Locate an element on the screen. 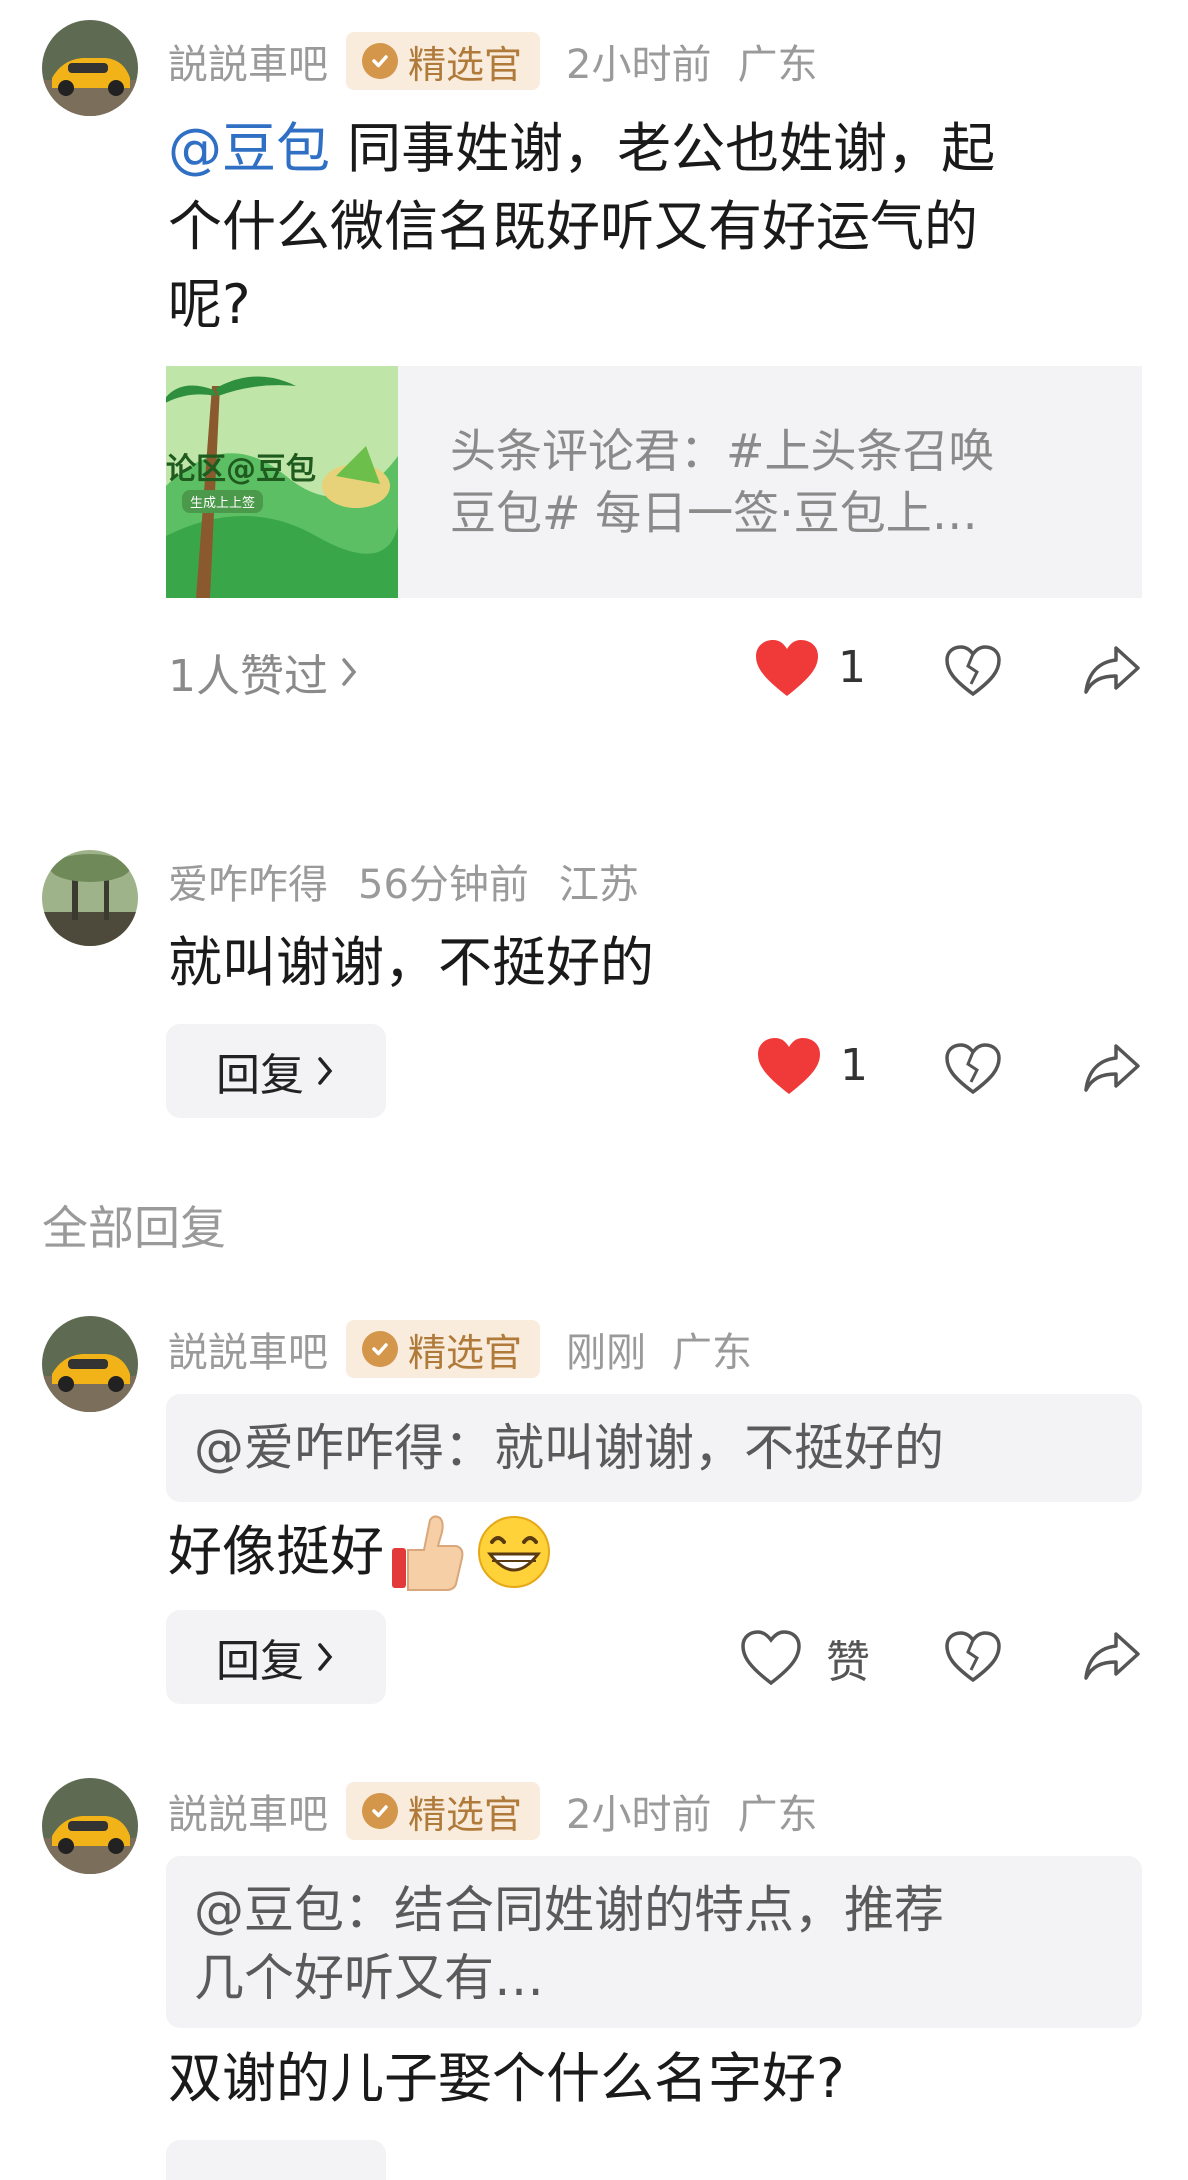 The image size is (1188, 2180). comment-location: 江苏 is located at coordinates (598, 885).